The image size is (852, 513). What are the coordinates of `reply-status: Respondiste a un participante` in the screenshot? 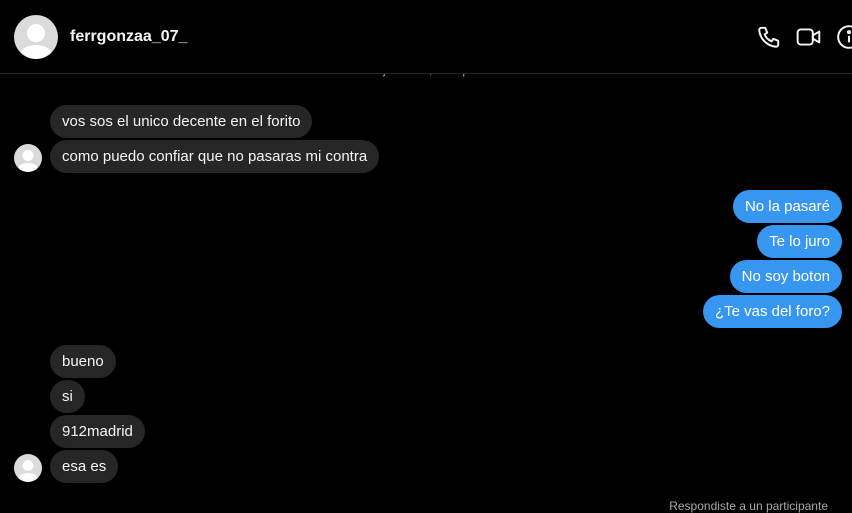 It's located at (748, 506).